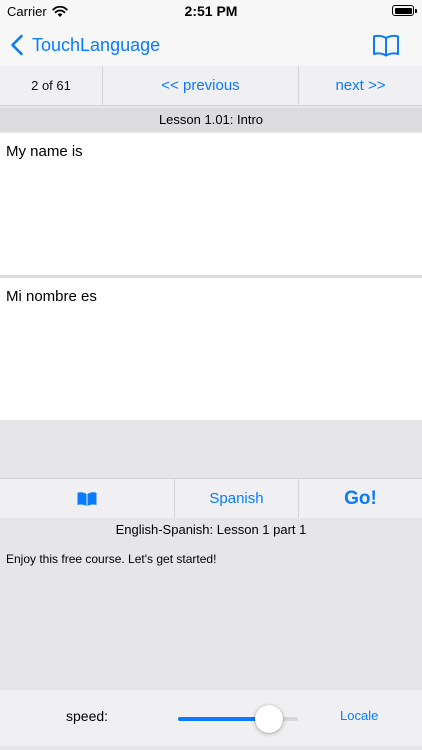  I want to click on book-icon, so click(386, 45).